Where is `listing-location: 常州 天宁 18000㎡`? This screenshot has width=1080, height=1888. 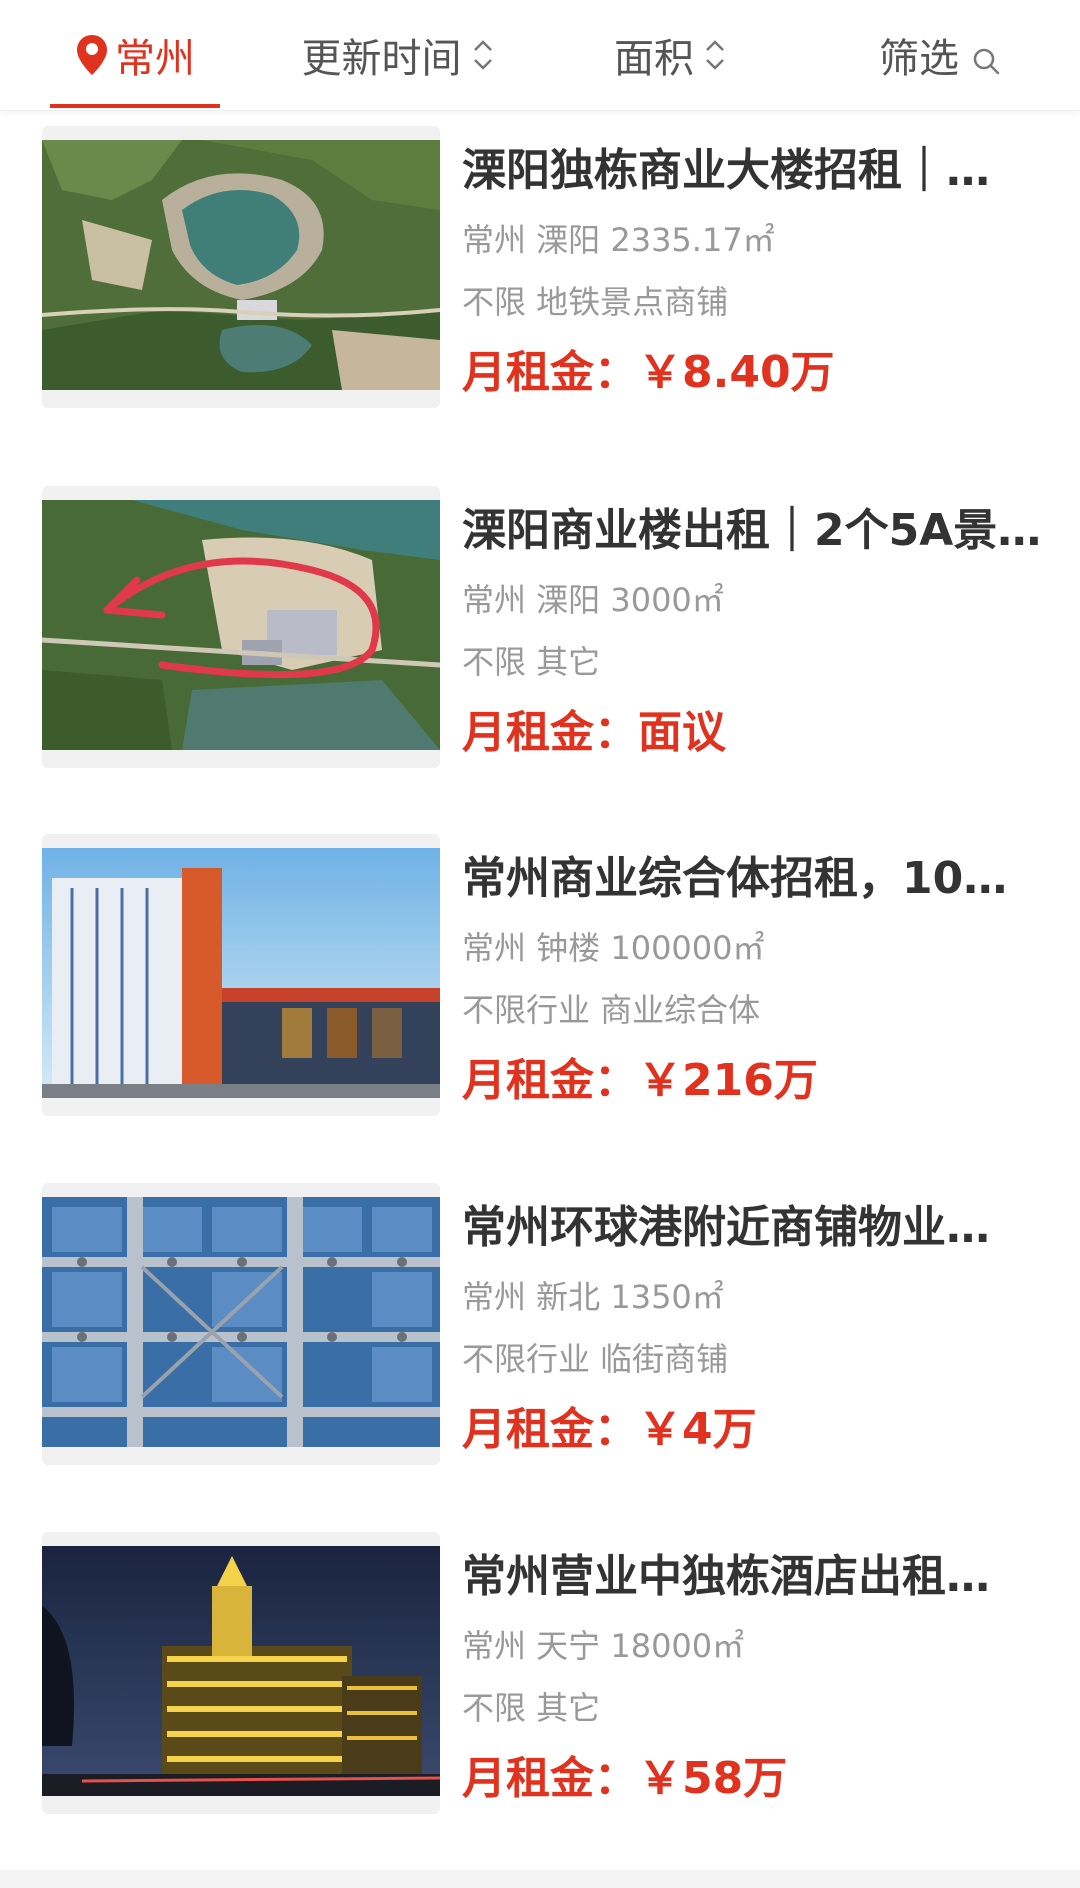
listing-location: 常州 天宁 18000㎡ is located at coordinates (603, 1646).